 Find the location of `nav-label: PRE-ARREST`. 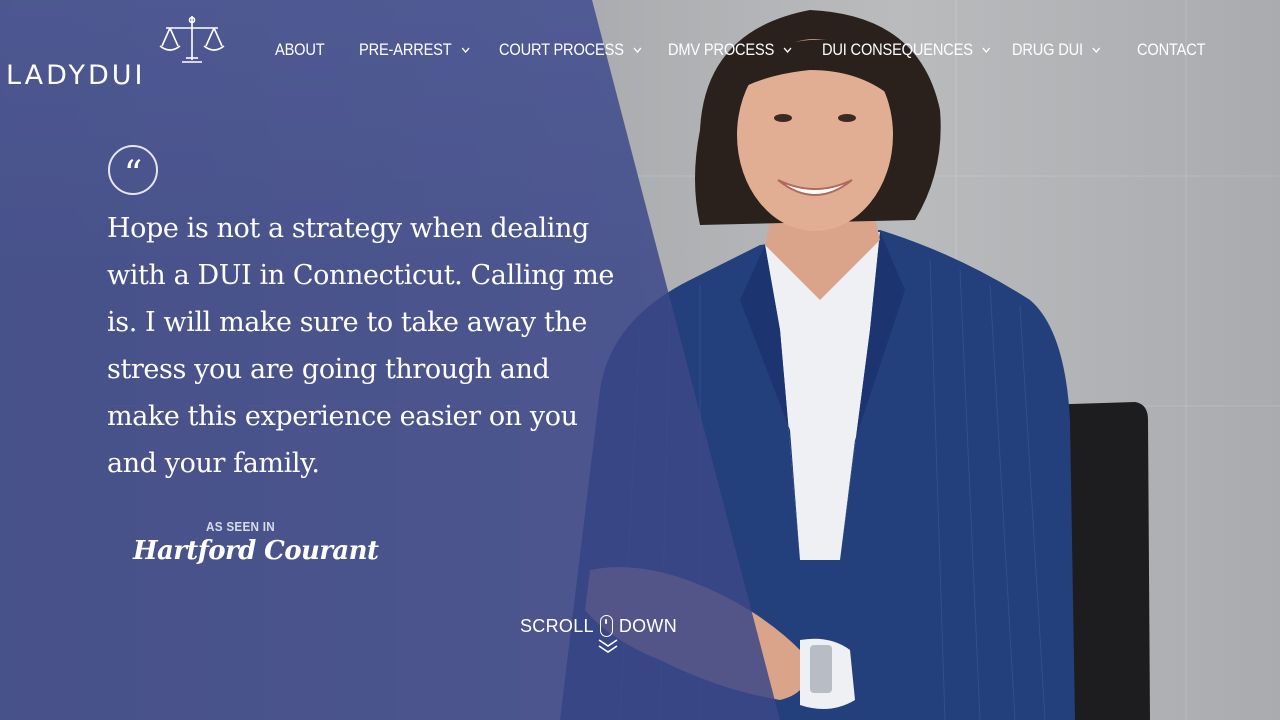

nav-label: PRE-ARREST is located at coordinates (405, 49).